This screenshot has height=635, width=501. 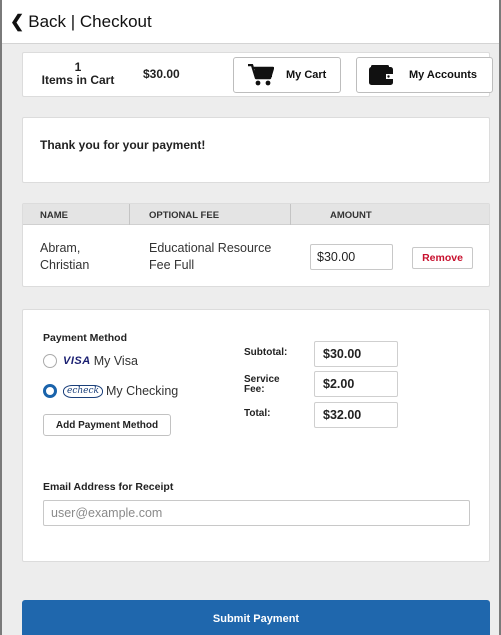 I want to click on my-cart-button: My Cart, so click(x=287, y=75).